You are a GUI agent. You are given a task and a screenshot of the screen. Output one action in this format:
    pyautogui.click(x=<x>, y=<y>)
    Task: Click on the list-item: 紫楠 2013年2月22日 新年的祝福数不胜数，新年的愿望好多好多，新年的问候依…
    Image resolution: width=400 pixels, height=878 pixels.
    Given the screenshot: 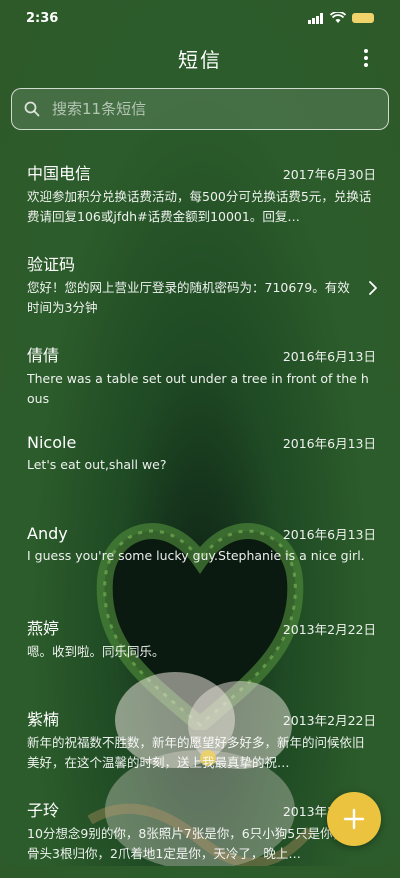 What is the action you would take?
    pyautogui.click(x=200, y=741)
    